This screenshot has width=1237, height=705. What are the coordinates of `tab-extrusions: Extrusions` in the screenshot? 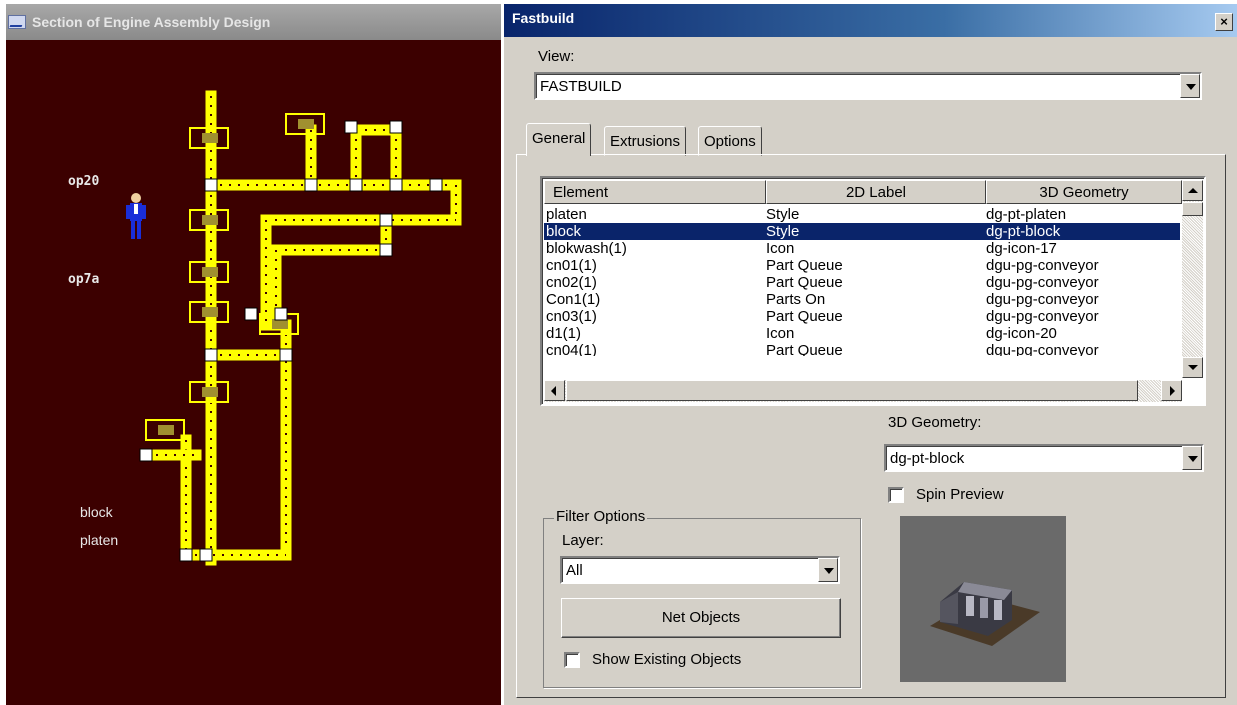 It's located at (645, 141).